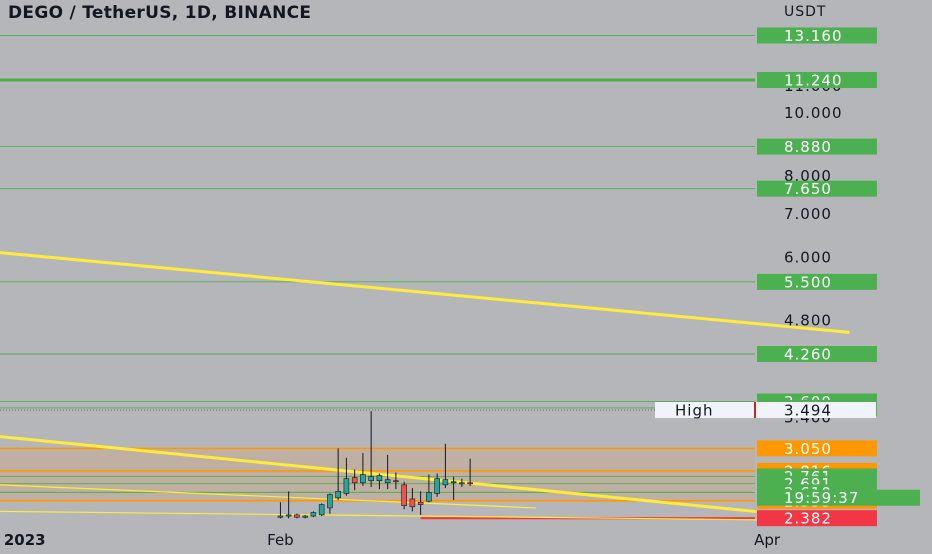 This screenshot has height=554, width=932. I want to click on price-badge-5.500: 5.500, so click(817, 282).